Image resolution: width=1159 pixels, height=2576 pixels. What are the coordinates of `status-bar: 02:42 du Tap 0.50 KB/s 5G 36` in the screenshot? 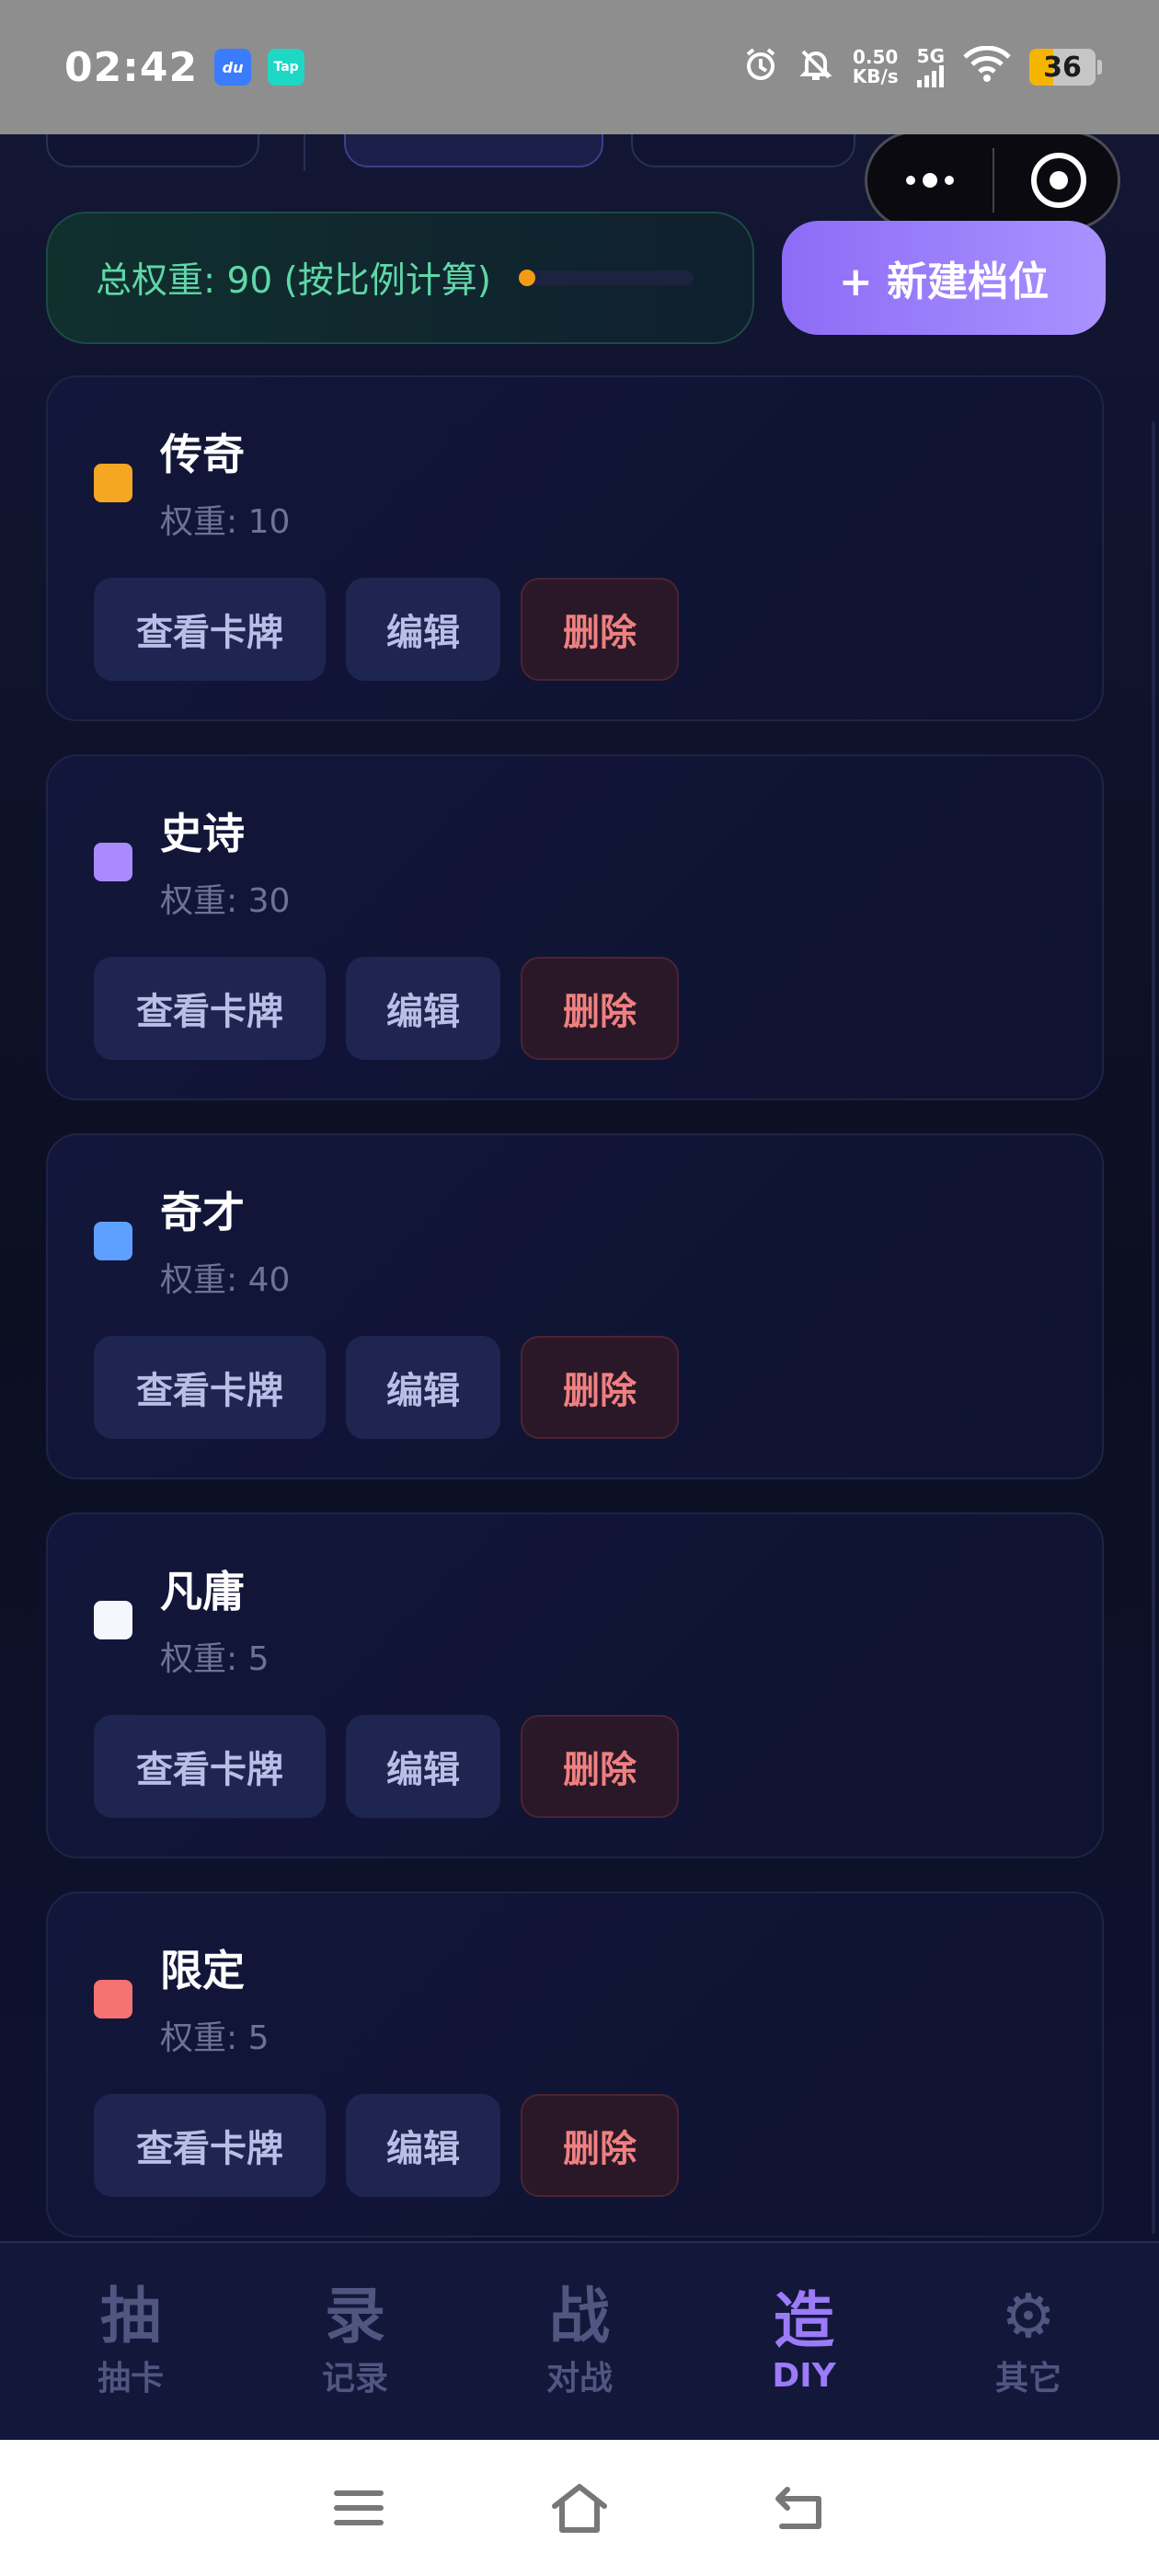 It's located at (579, 67).